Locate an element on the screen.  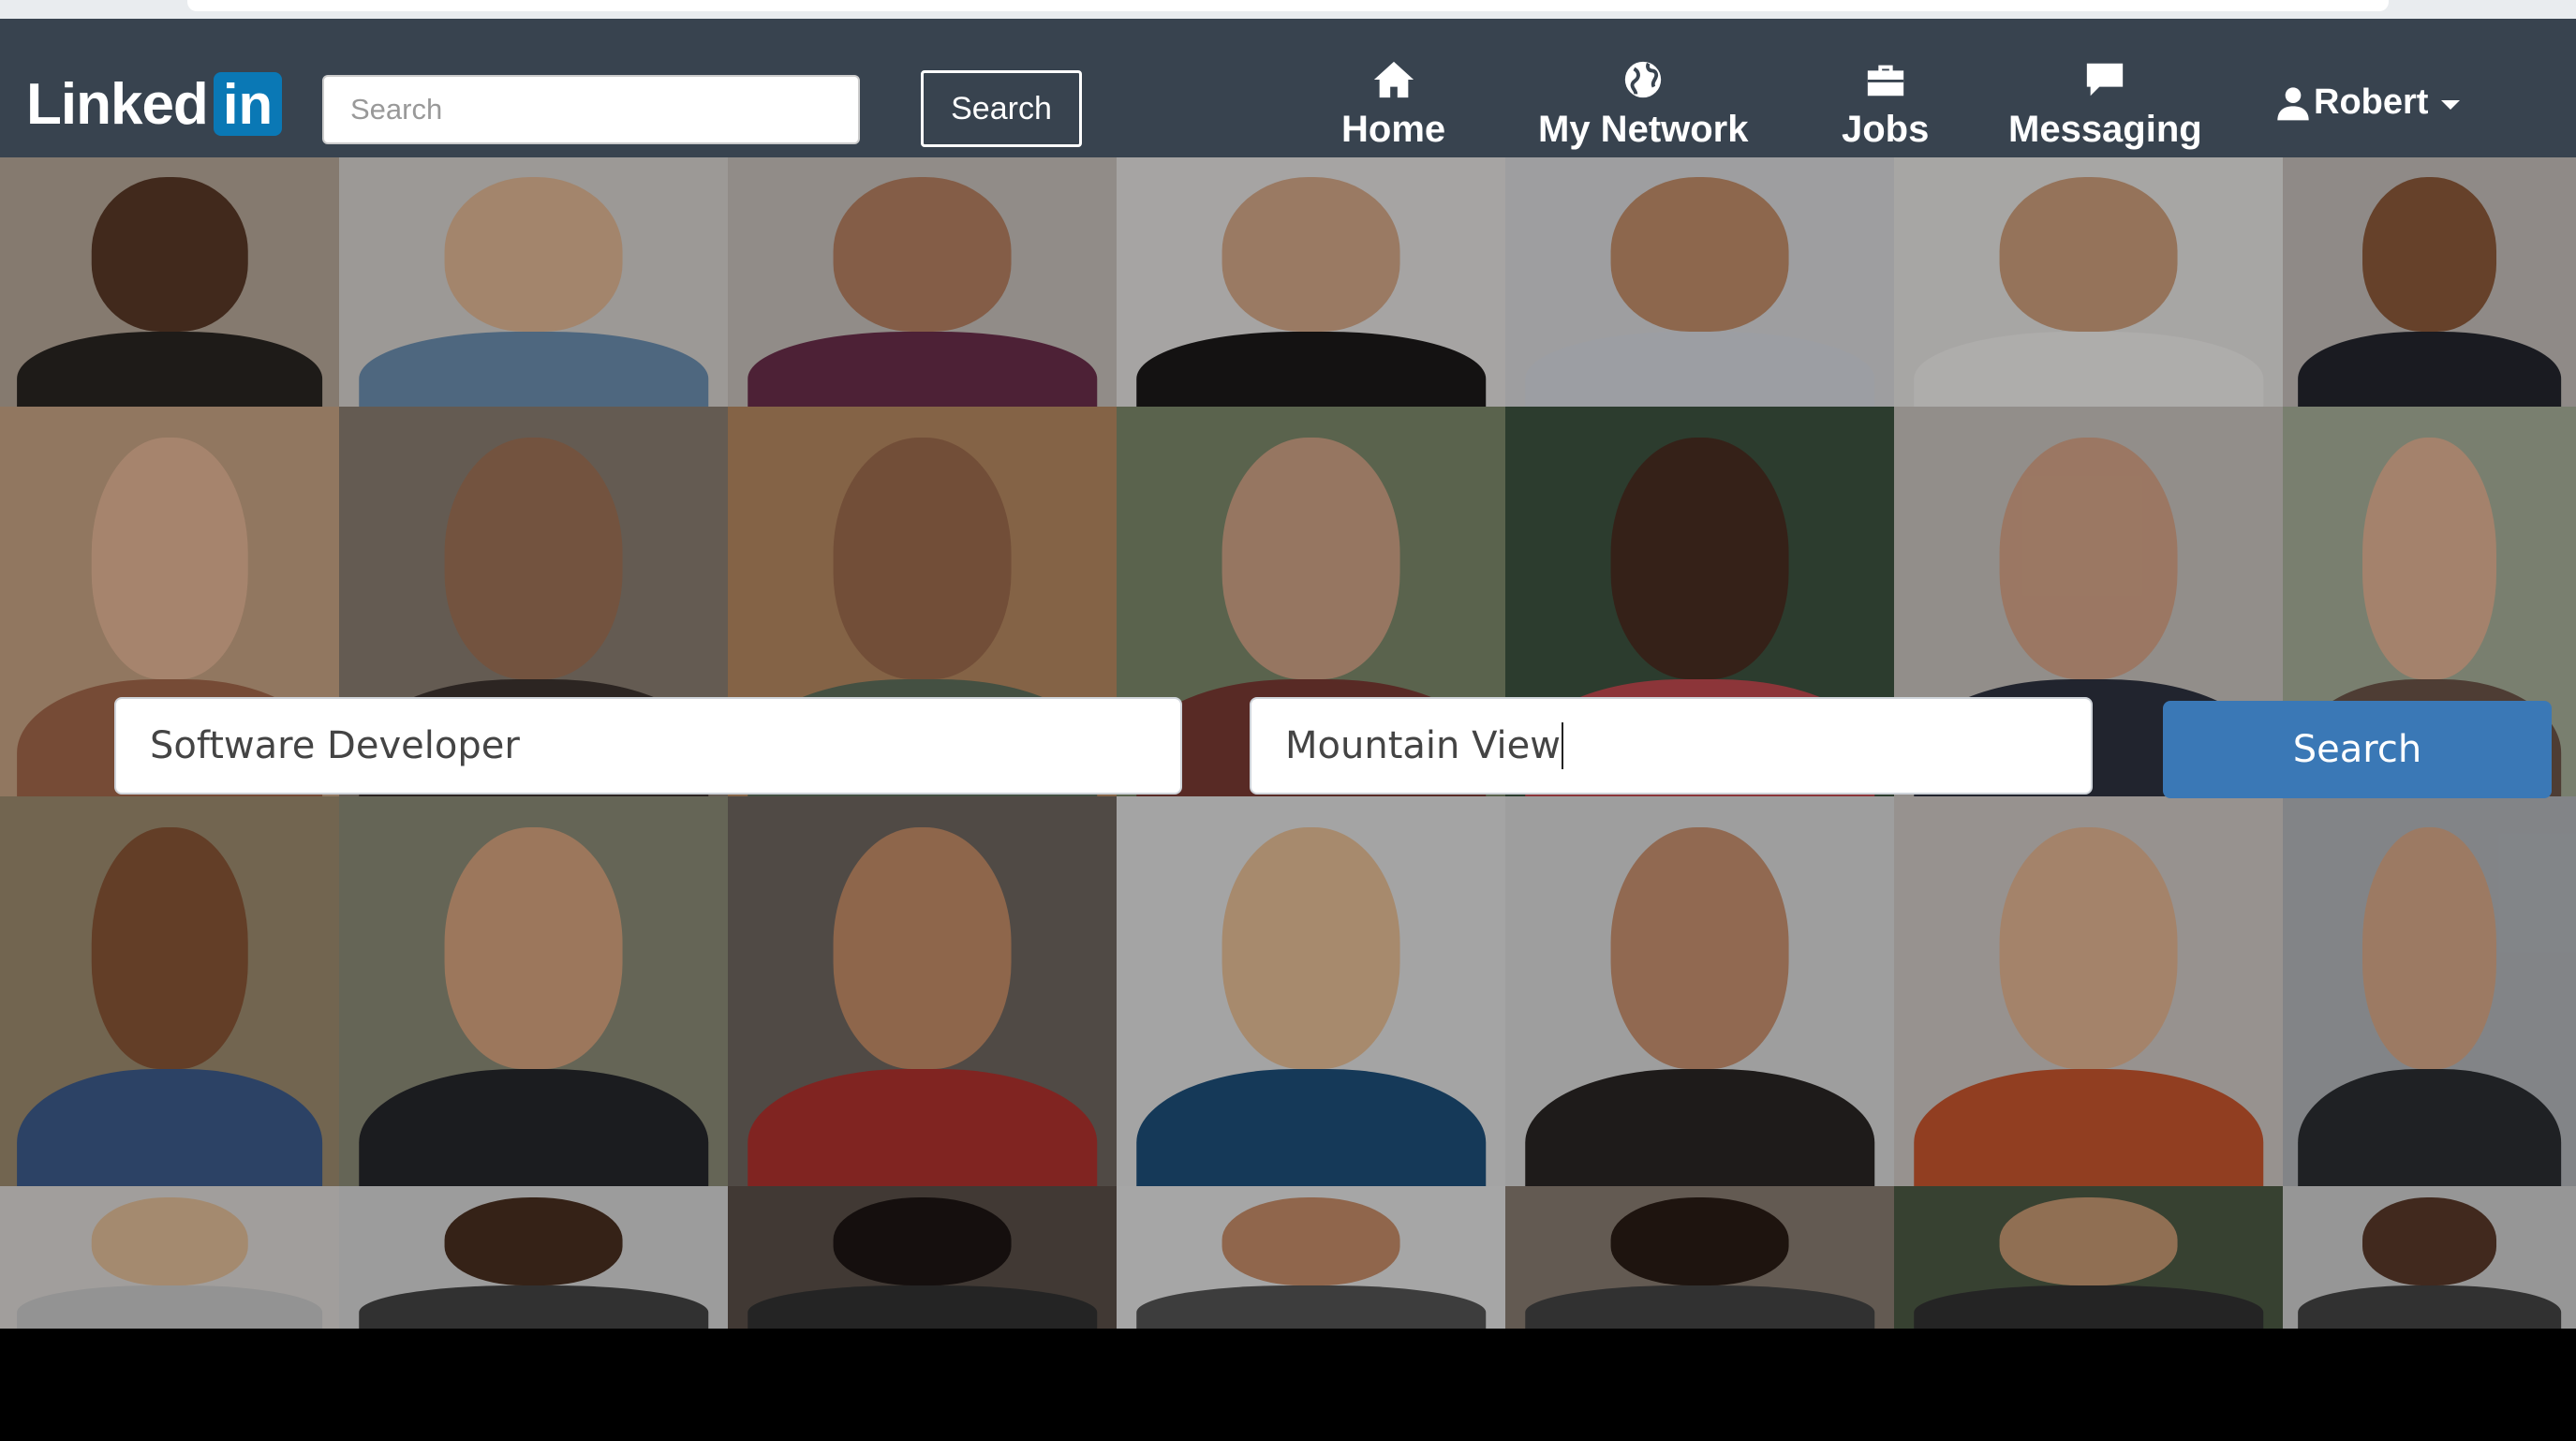
chevron-down-icon is located at coordinates (2451, 104).